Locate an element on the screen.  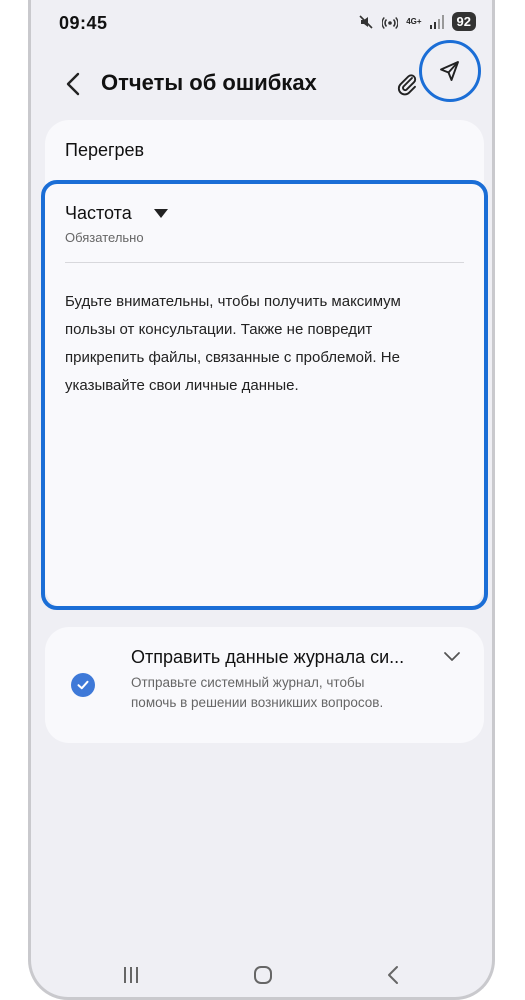
checkmark-icon is located at coordinates (83, 685).